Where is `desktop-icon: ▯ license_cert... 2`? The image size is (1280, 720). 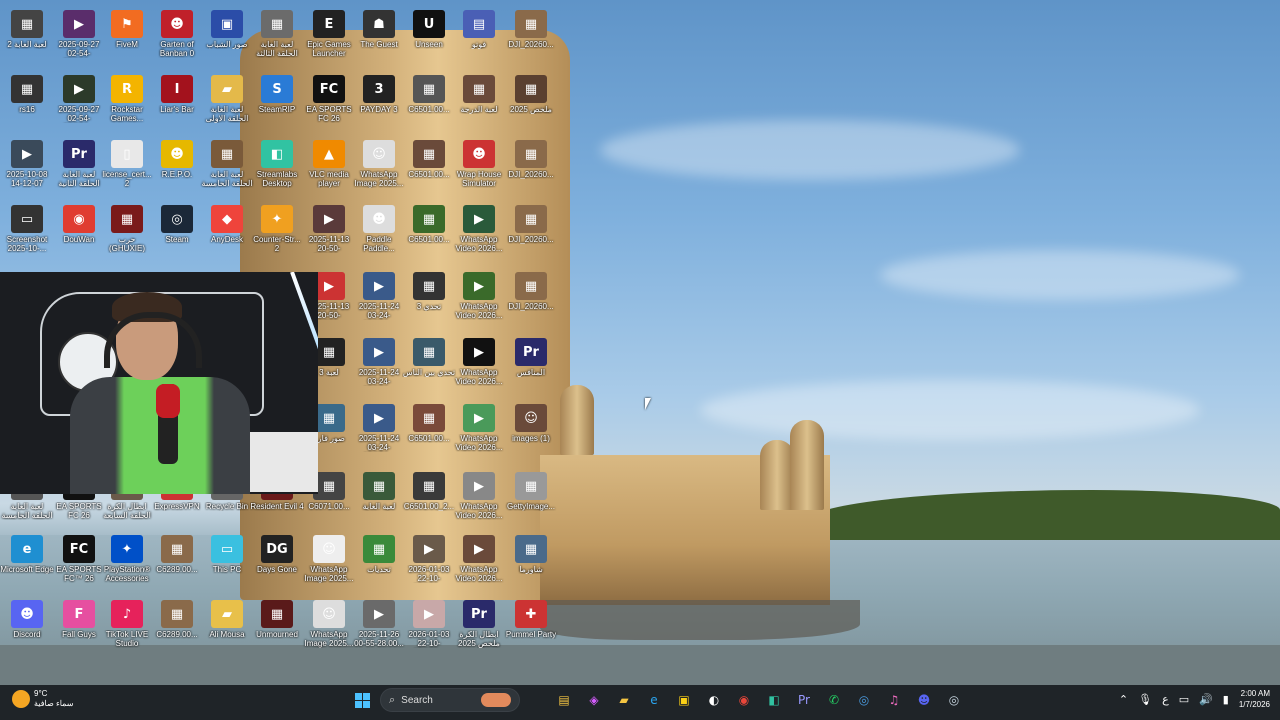 desktop-icon: ▯ license_cert... 2 is located at coordinates (127, 164).